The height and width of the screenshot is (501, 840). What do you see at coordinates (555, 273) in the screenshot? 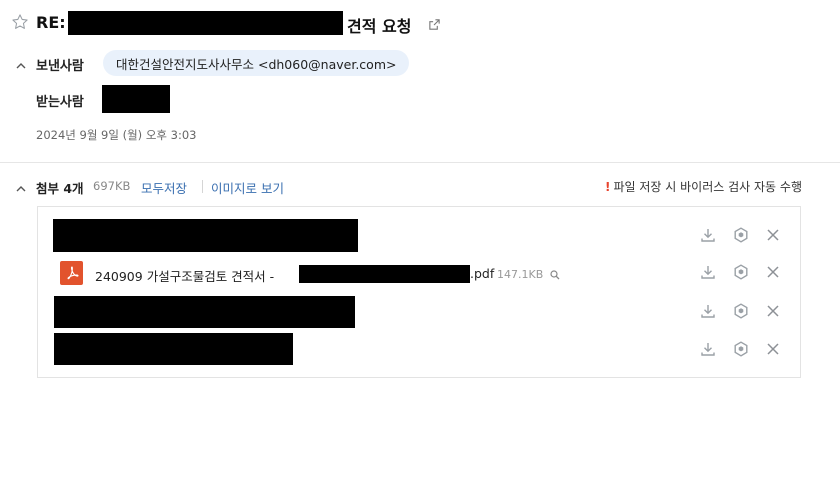
I see `magnifier-icon` at bounding box center [555, 273].